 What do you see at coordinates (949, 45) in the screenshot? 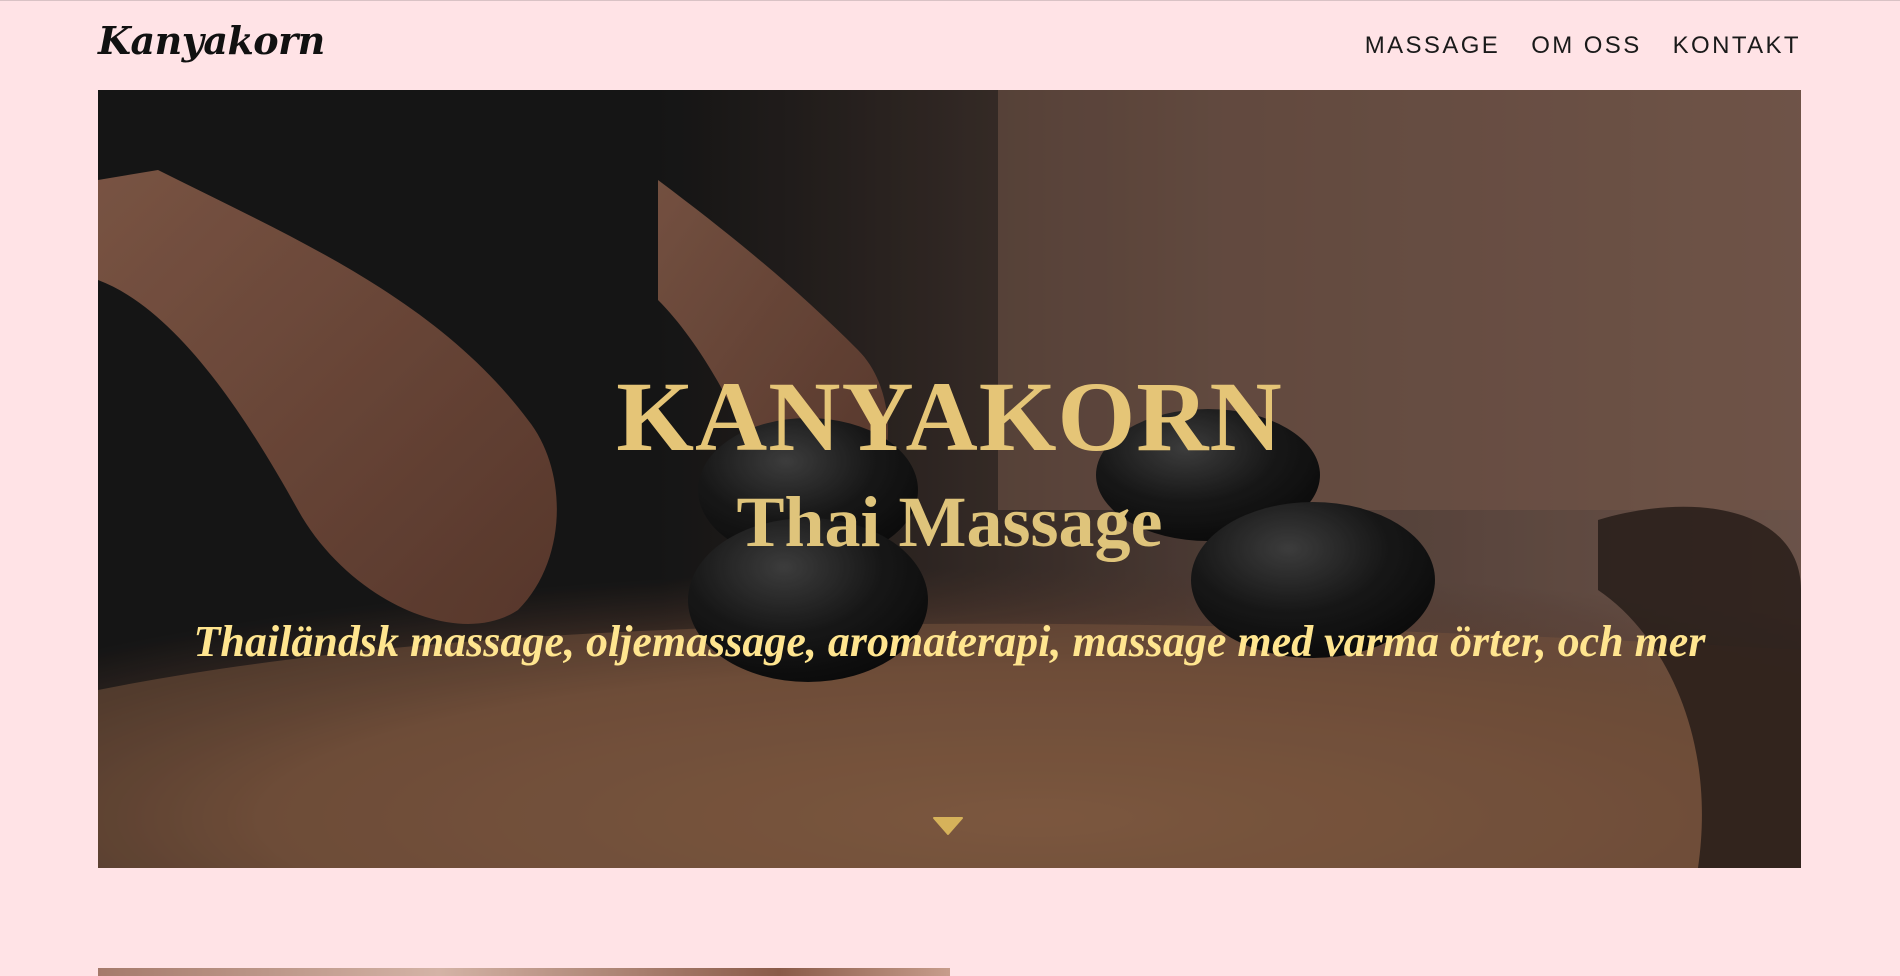
I see `site-header: Kanyakorn MASSAGE OM OSS KONTAKT` at bounding box center [949, 45].